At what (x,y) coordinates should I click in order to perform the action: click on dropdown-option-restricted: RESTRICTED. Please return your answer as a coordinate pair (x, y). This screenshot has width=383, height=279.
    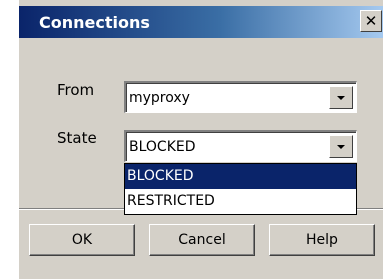
    Looking at the image, I should click on (240, 201).